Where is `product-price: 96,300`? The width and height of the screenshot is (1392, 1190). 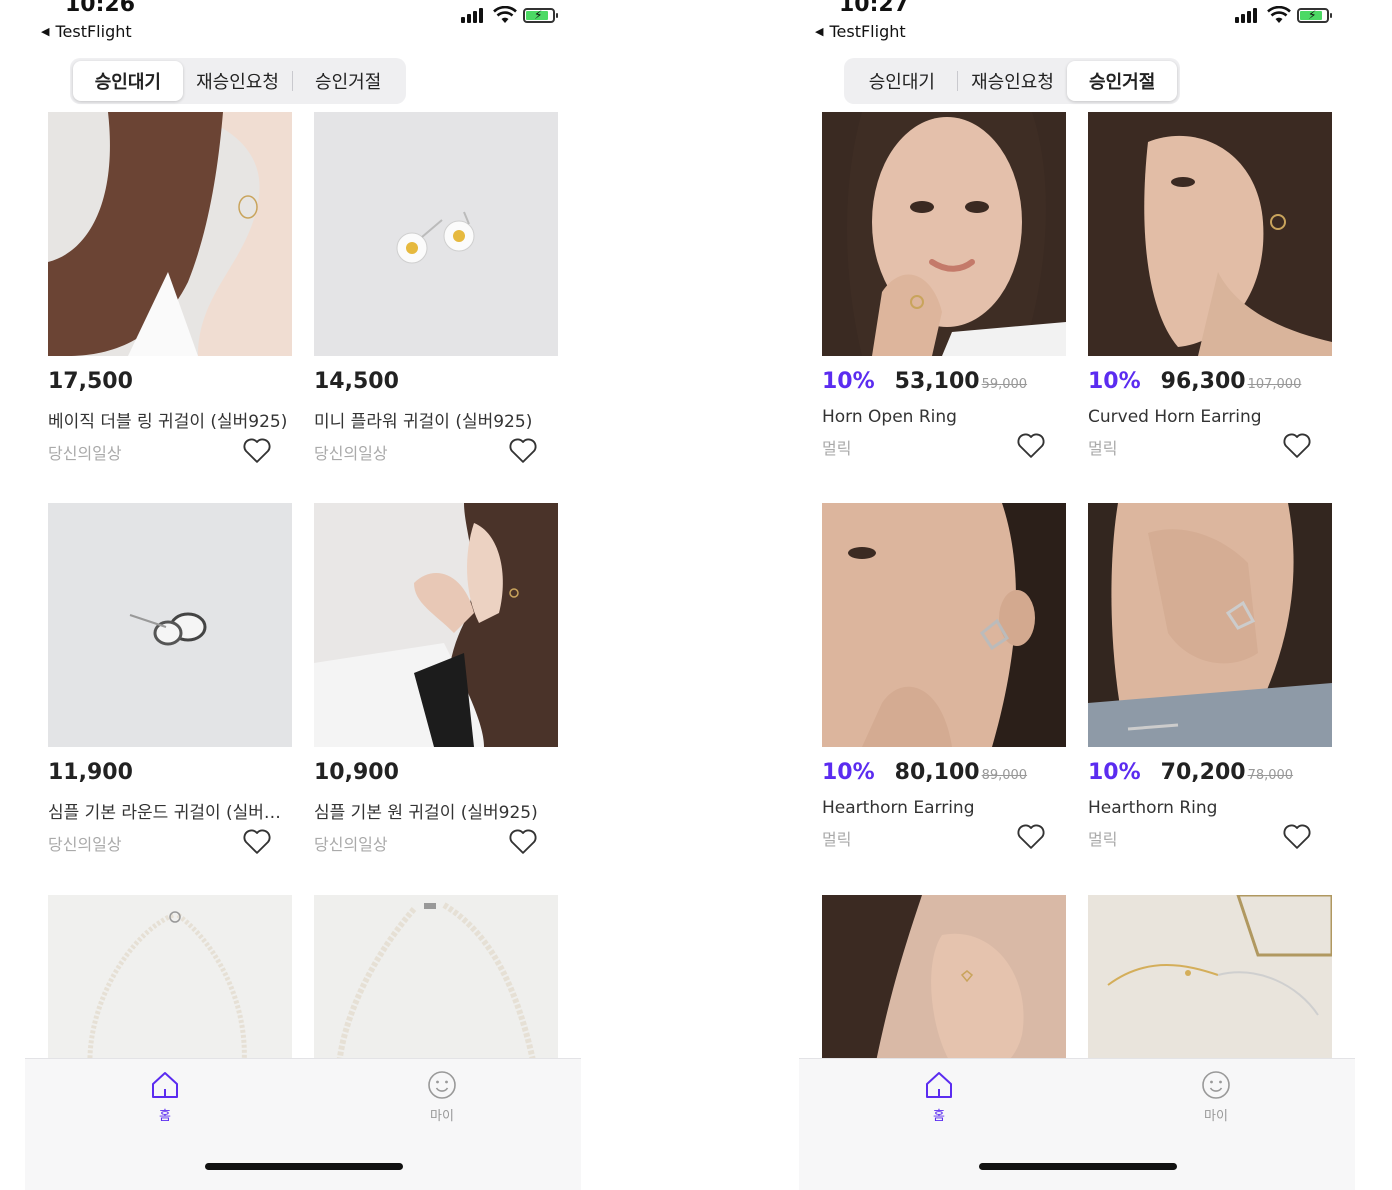 product-price: 96,300 is located at coordinates (1203, 381).